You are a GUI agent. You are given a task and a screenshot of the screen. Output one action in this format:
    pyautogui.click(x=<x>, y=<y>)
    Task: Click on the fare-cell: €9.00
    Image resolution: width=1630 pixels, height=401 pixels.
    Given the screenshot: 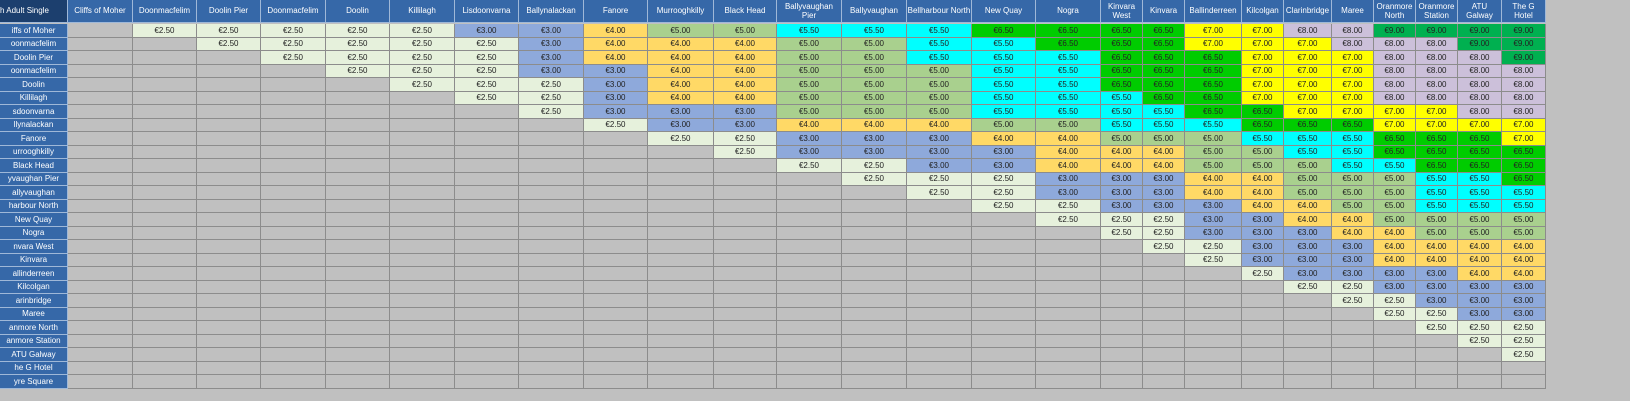 What is the action you would take?
    pyautogui.click(x=1437, y=31)
    